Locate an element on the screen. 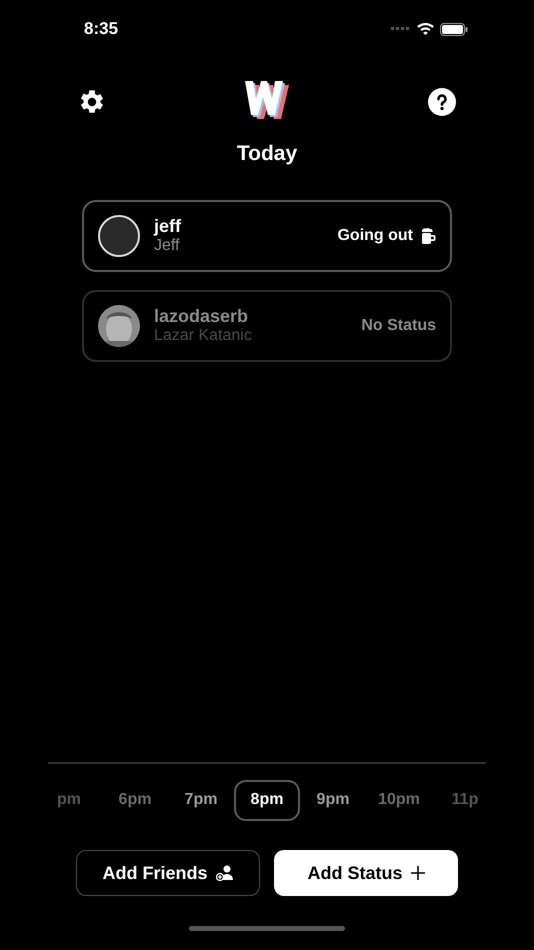 This screenshot has width=534, height=950. status-time: 8:35 is located at coordinates (101, 29).